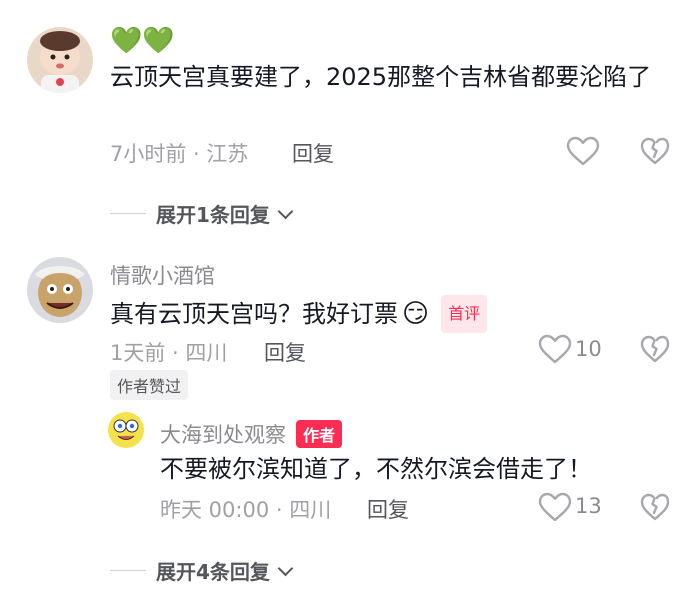 Image resolution: width=700 pixels, height=598 pixels. I want to click on comment1-meta: 7小时前 · 江苏, so click(179, 154).